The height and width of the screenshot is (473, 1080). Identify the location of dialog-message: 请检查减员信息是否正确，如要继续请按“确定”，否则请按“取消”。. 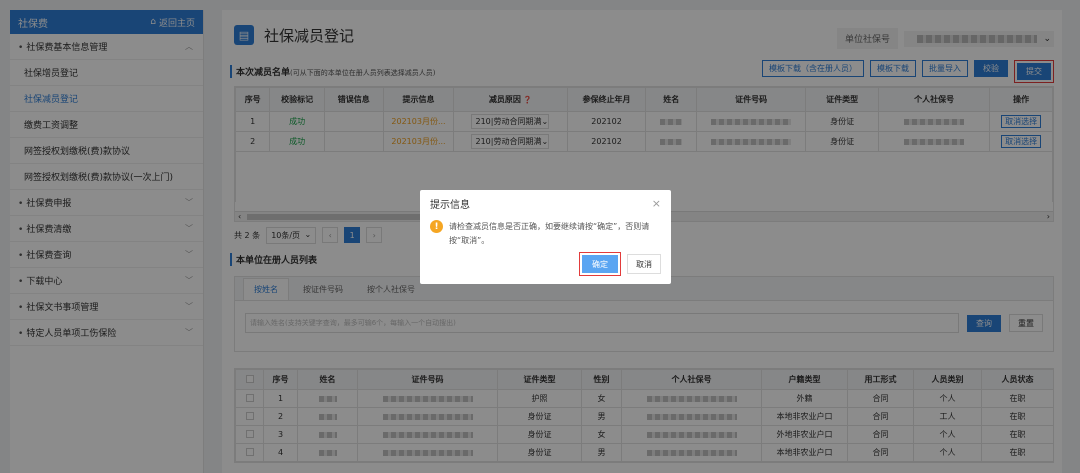
(549, 233).